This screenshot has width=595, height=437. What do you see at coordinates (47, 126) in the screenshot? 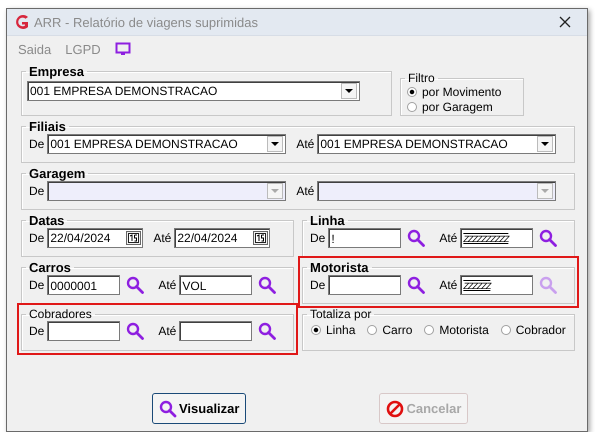
I see `group-title: Filiais` at bounding box center [47, 126].